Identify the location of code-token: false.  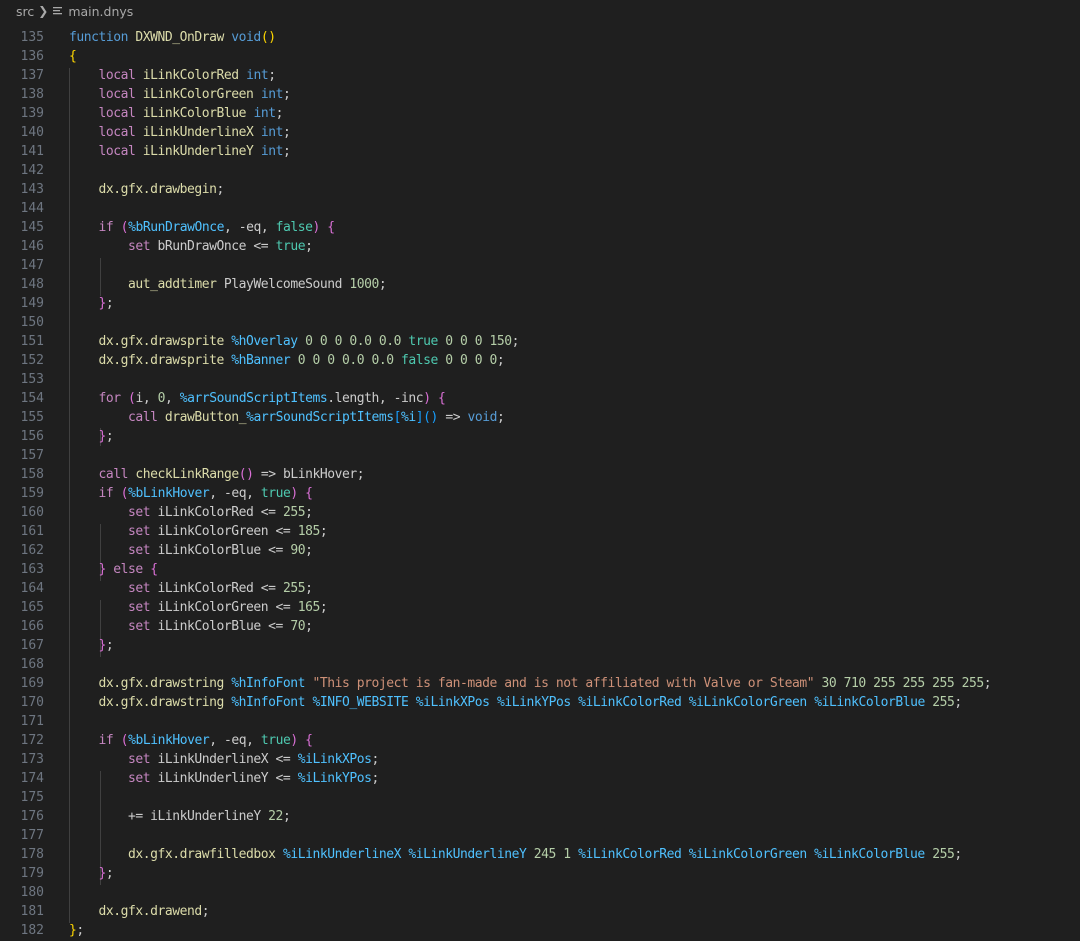
(419, 360).